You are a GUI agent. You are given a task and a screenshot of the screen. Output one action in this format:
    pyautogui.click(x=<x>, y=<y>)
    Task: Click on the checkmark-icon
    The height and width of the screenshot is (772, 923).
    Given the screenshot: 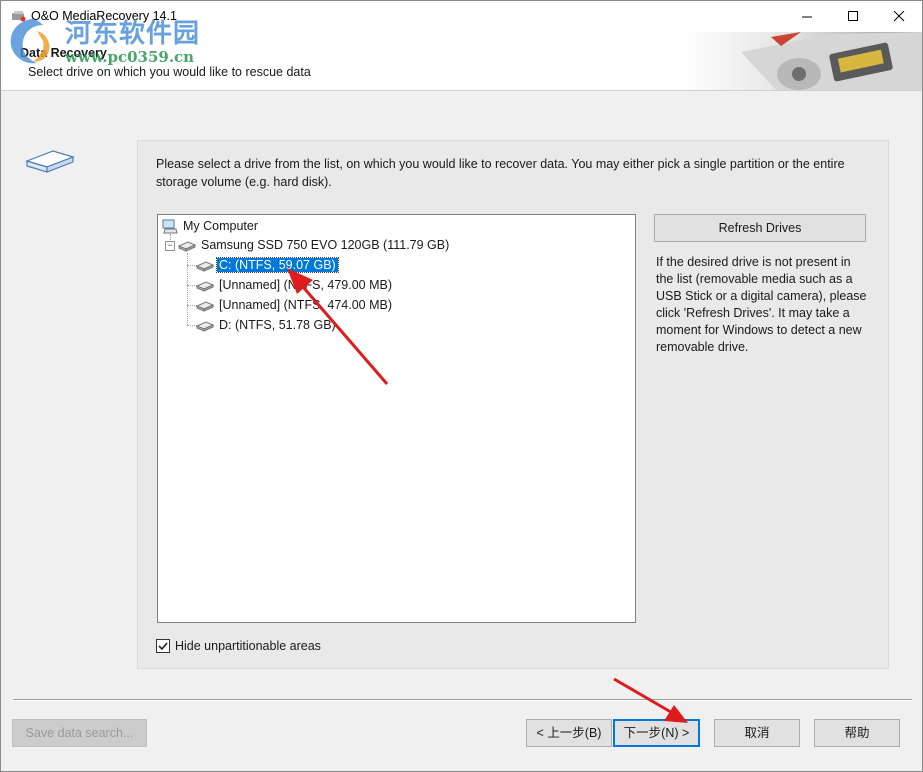 What is the action you would take?
    pyautogui.click(x=163, y=646)
    